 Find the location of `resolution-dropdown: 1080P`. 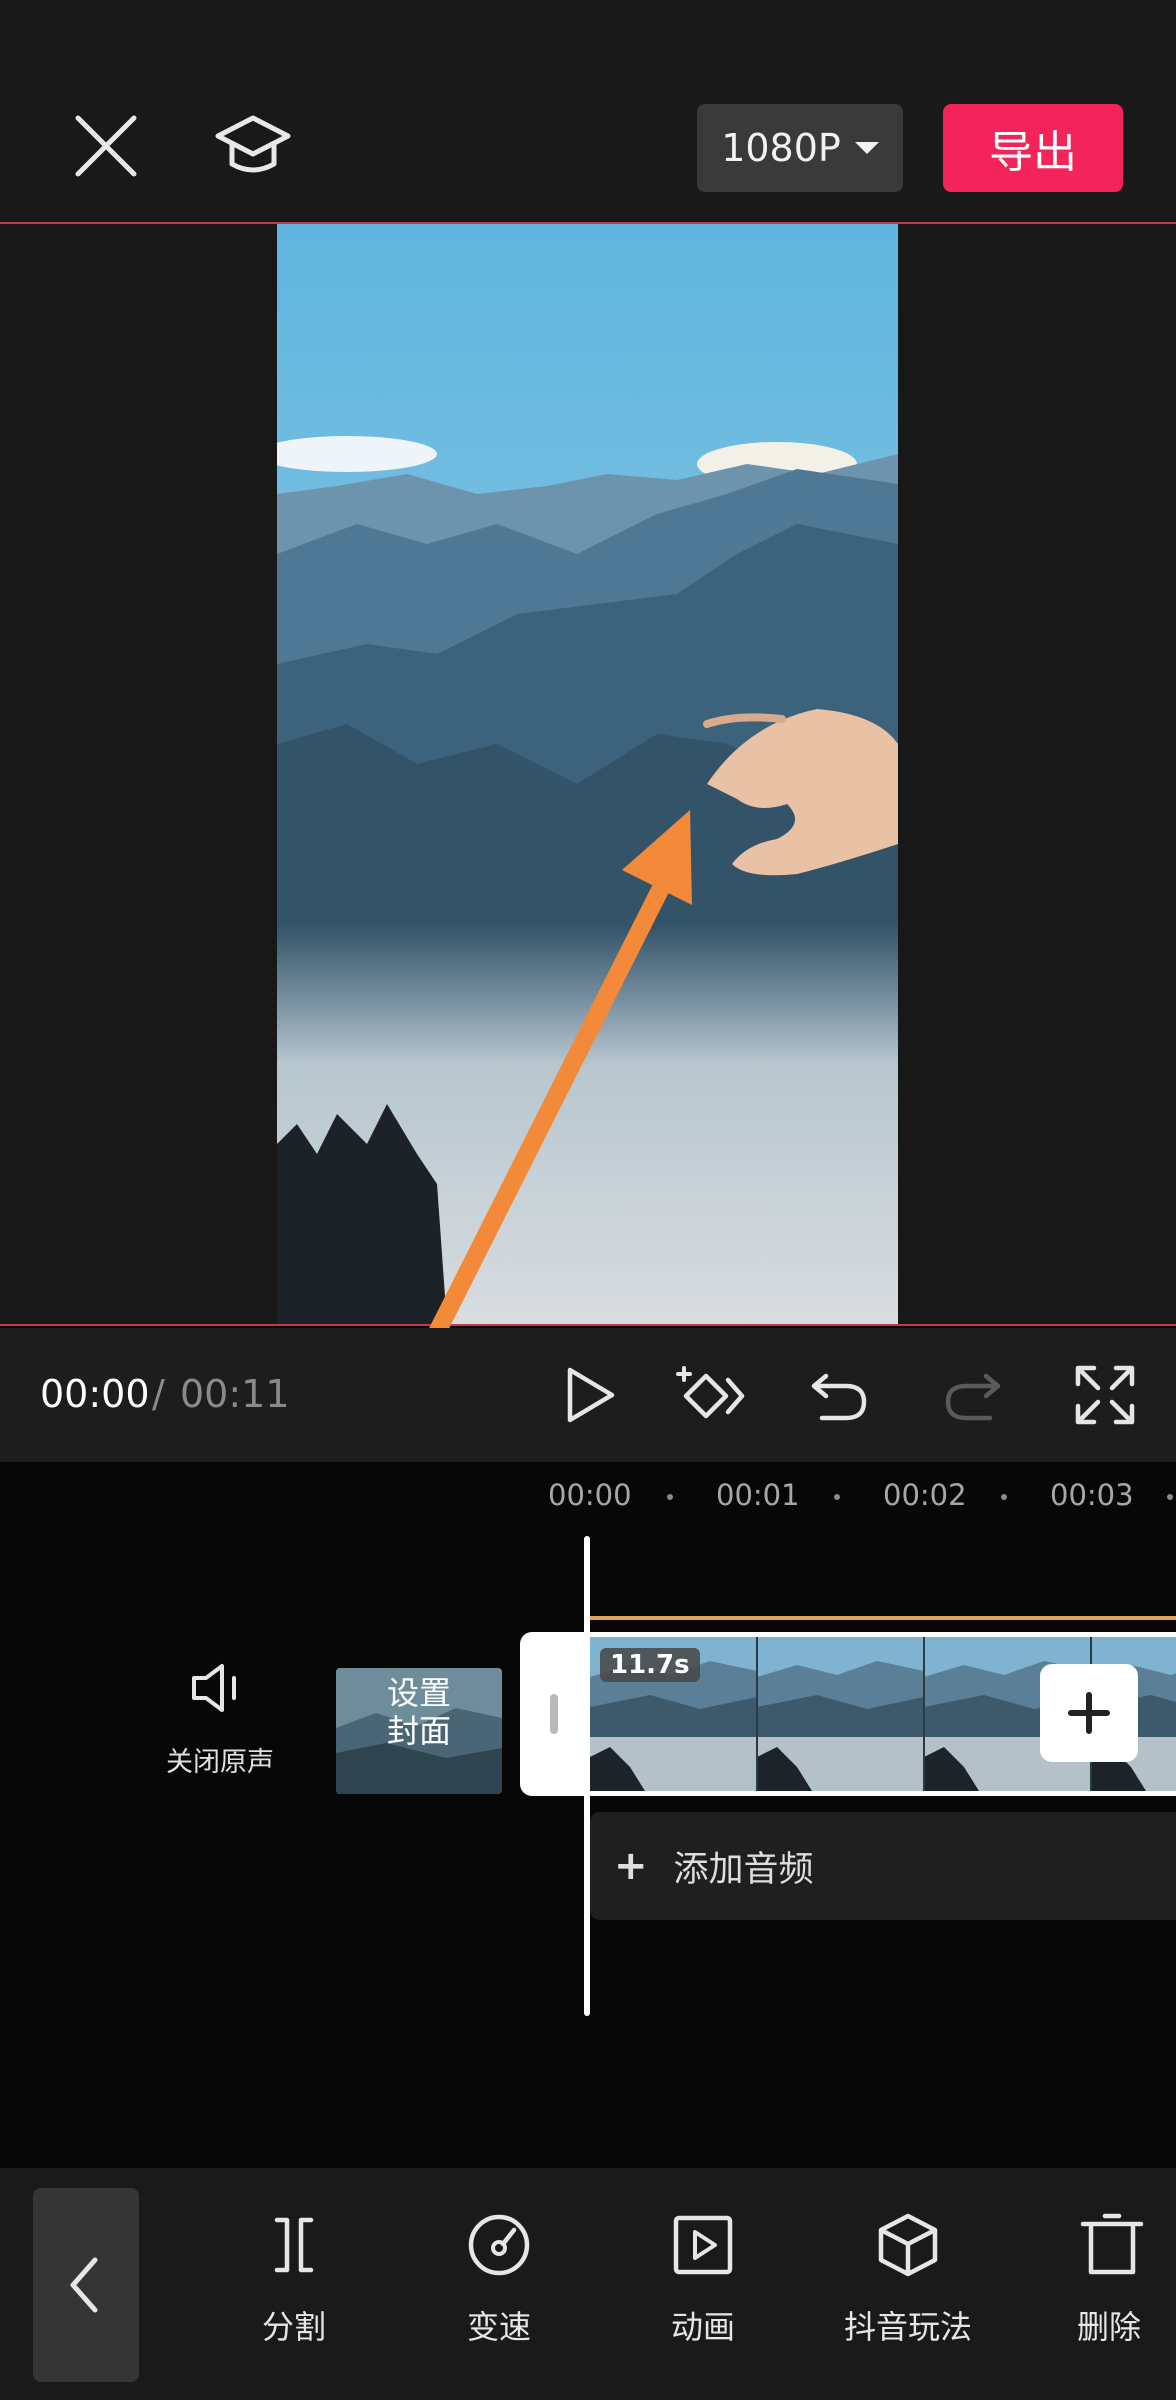

resolution-dropdown: 1080P is located at coordinates (800, 148).